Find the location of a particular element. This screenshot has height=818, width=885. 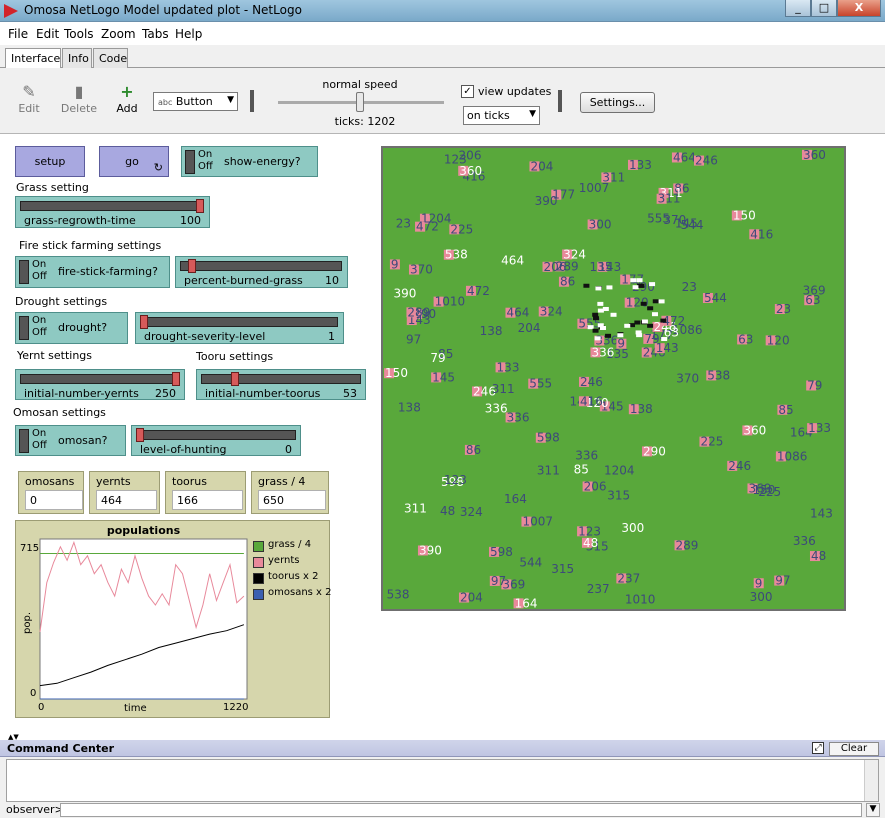

edit-tool: ✎ Edit is located at coordinates (29, 98).